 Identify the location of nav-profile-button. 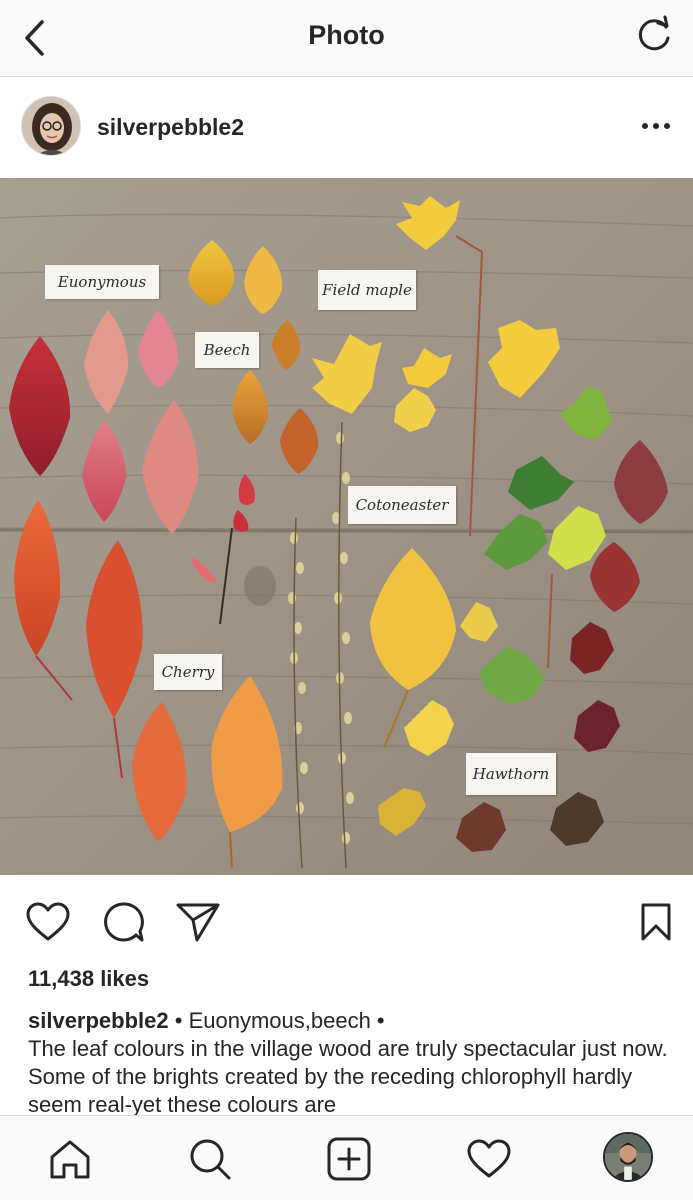
(628, 1157).